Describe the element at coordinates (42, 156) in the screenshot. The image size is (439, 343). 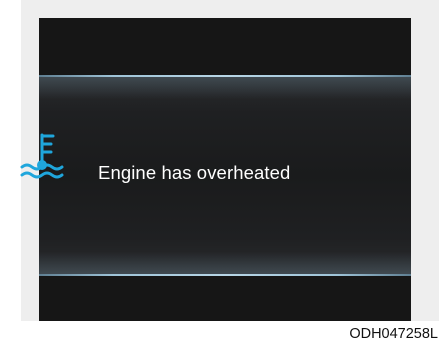
I see `engine-coolant-temperature-icon` at that location.